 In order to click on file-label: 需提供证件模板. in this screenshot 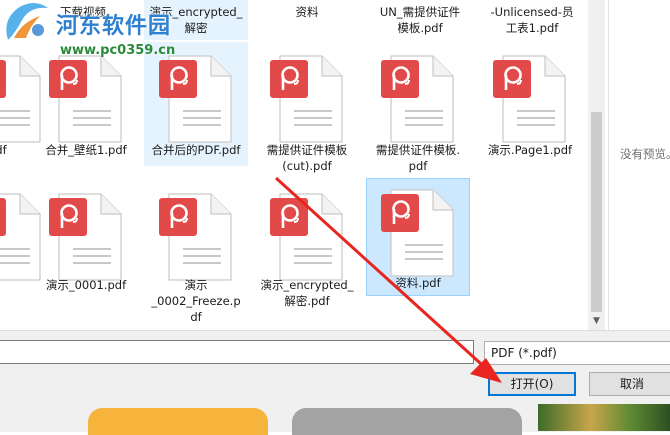, I will do `click(418, 150)`.